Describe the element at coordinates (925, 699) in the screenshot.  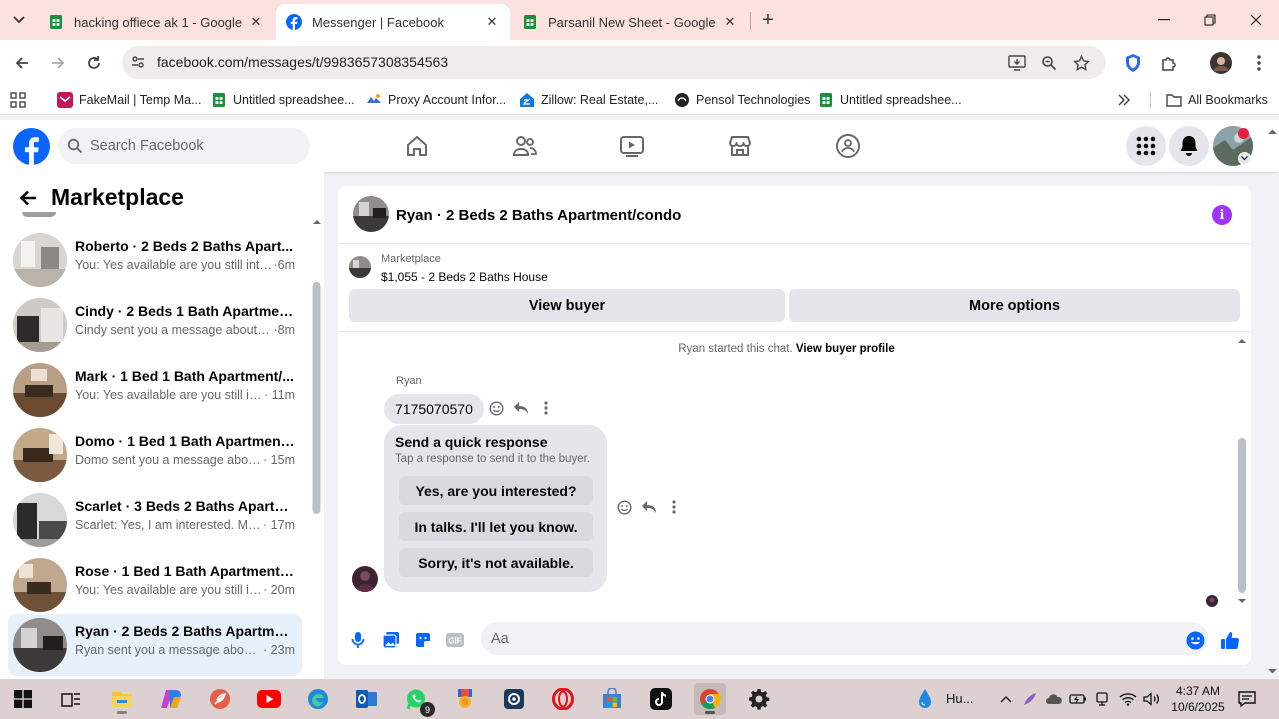
I see `weather-raindrop-icon` at that location.